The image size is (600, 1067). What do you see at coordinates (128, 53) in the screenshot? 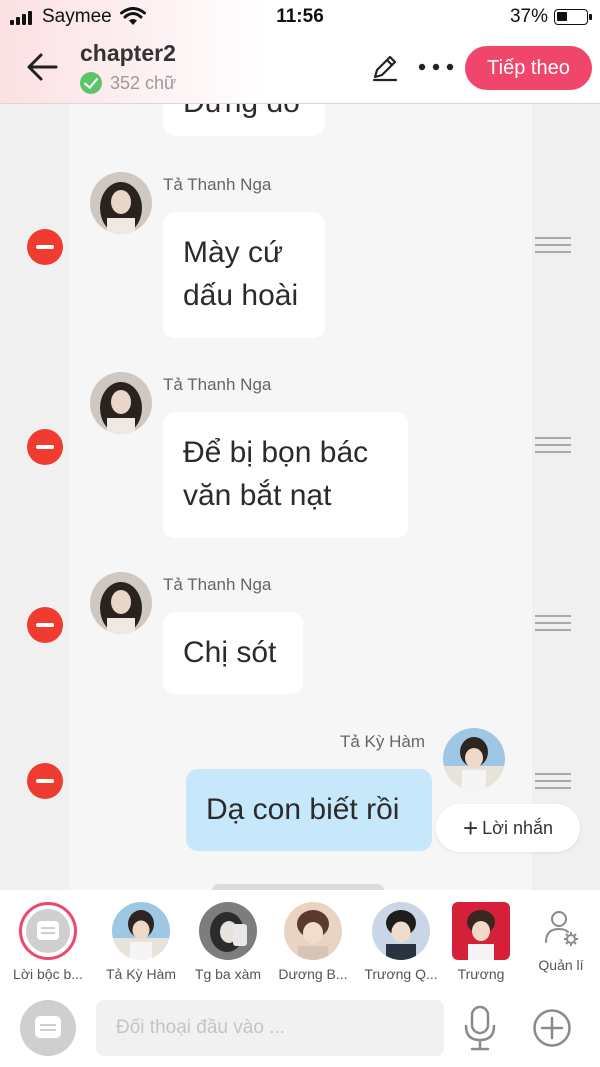
I see `chapter-title: chapter2` at bounding box center [128, 53].